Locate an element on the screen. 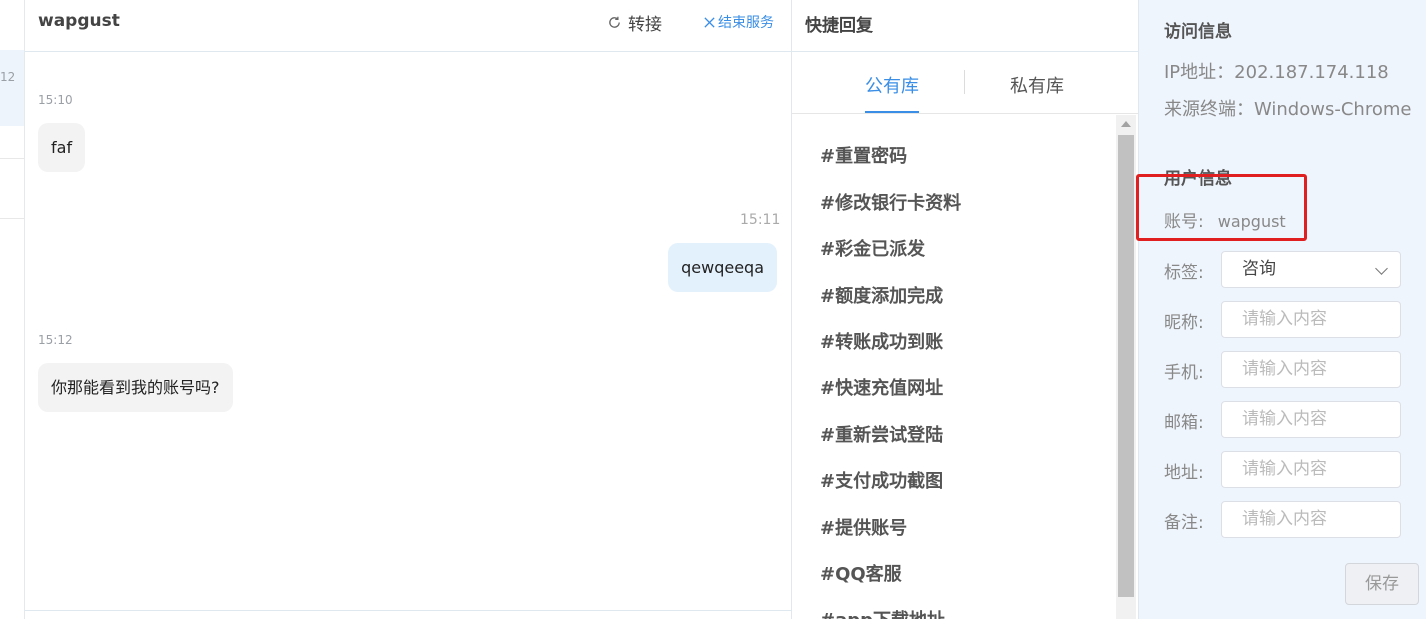 This screenshot has width=1426, height=619. quick-reply-item: #QQ客服 is located at coordinates (861, 573).